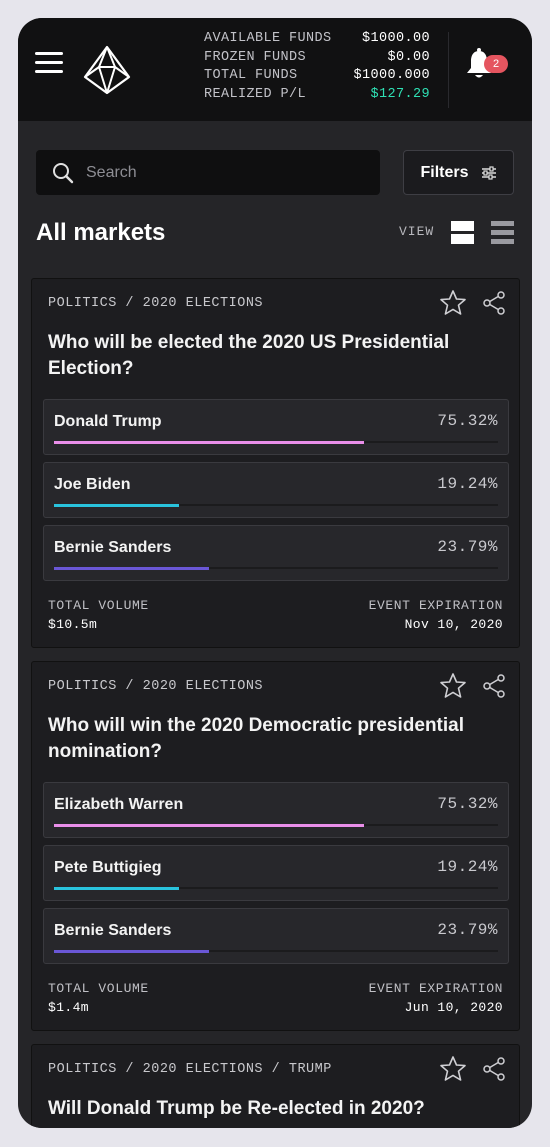 The height and width of the screenshot is (1147, 550). What do you see at coordinates (251, 75) in the screenshot?
I see `total-funds-label: TOTAL FUNDS` at bounding box center [251, 75].